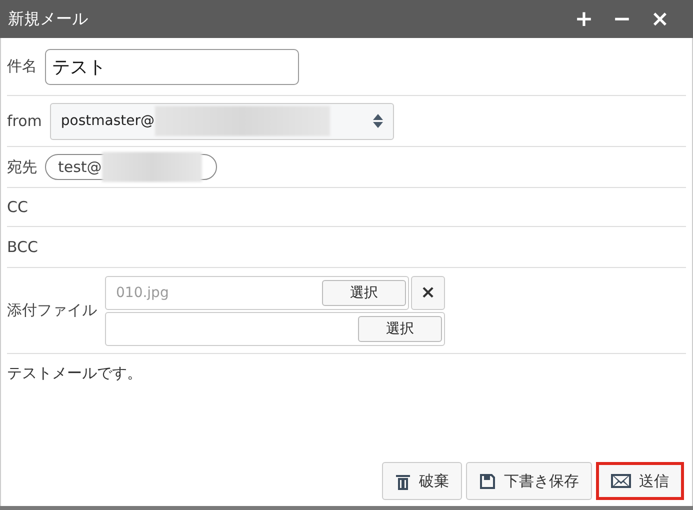 The width and height of the screenshot is (693, 510). I want to click on field-label: BCC, so click(22, 247).